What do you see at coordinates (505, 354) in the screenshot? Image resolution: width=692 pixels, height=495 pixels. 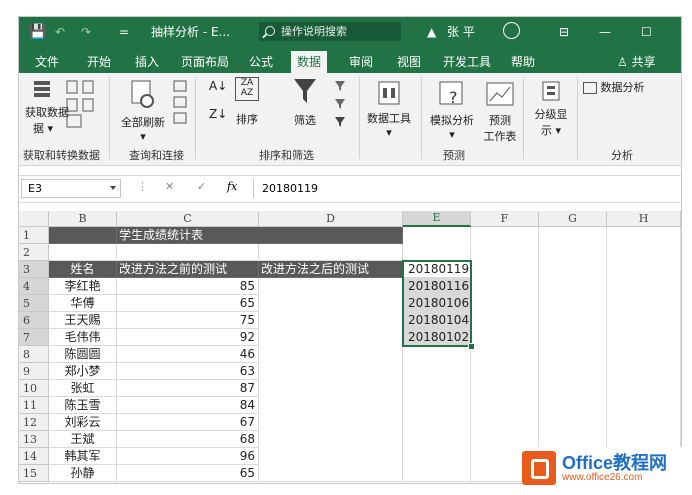 I see `column-f-range` at bounding box center [505, 354].